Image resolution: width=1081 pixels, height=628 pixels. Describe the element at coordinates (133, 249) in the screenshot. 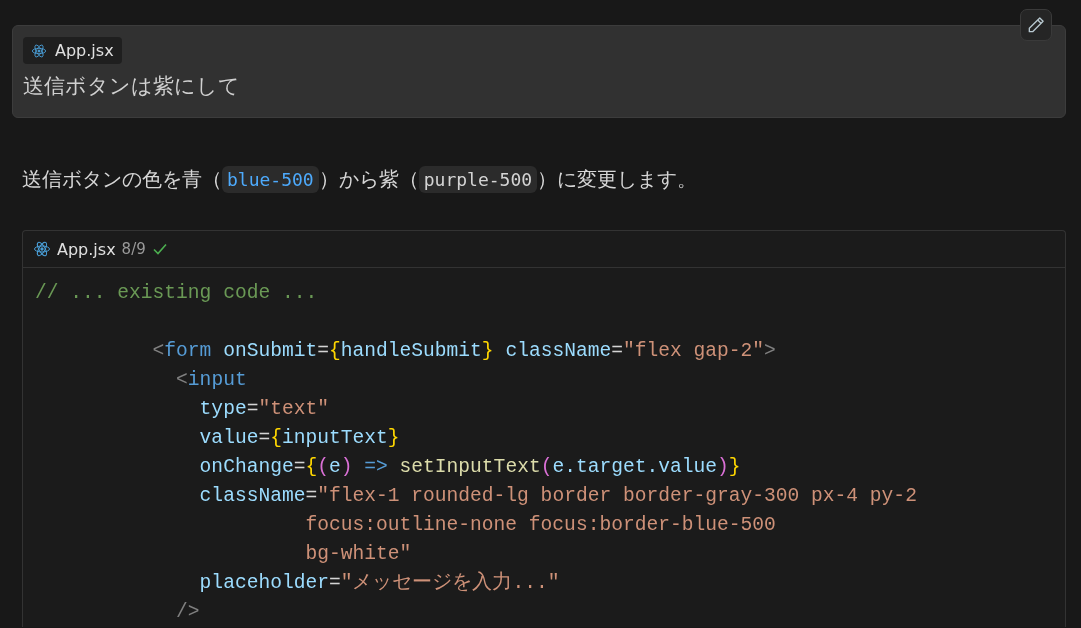

I see `progress-count: 8/9` at that location.